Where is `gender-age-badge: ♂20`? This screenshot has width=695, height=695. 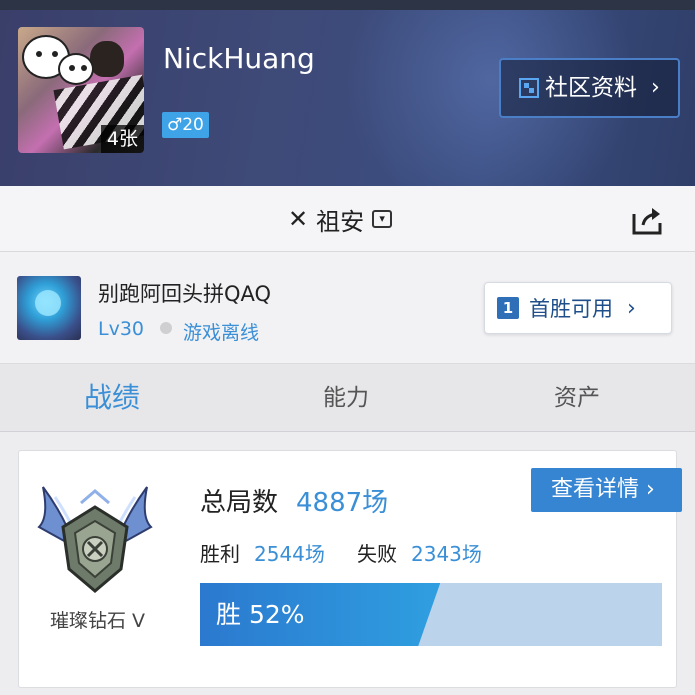 gender-age-badge: ♂20 is located at coordinates (185, 125).